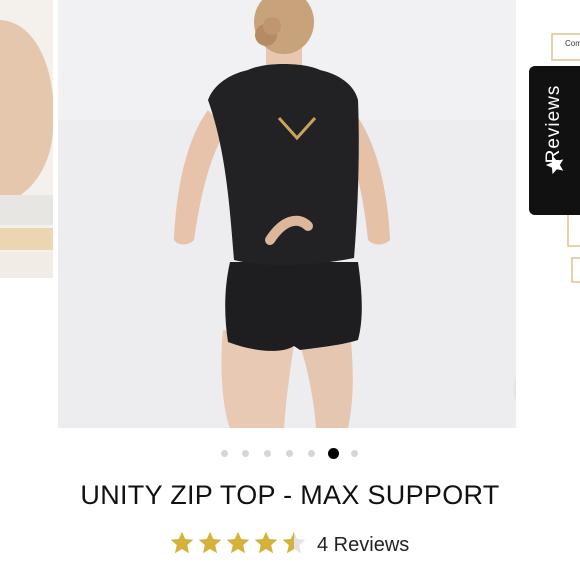  I want to click on product-rating: 4 Reviews, so click(299, 544).